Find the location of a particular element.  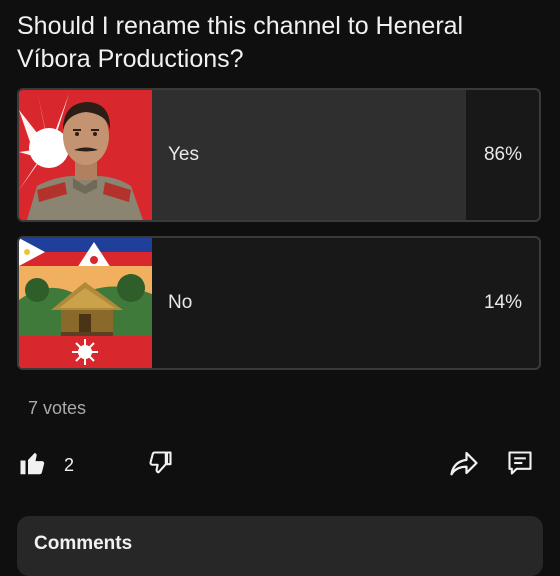

share-button is located at coordinates (464, 465).